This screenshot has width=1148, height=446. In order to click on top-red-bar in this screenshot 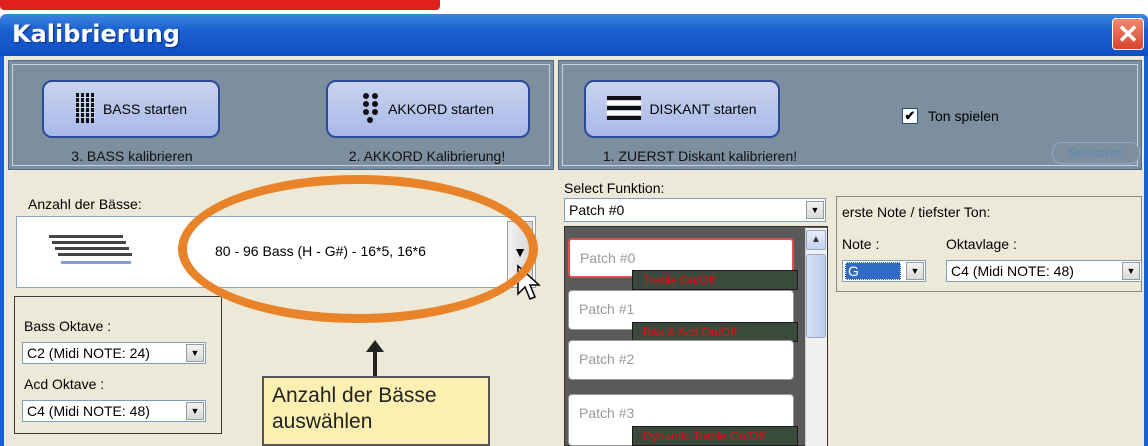, I will do `click(220, 5)`.